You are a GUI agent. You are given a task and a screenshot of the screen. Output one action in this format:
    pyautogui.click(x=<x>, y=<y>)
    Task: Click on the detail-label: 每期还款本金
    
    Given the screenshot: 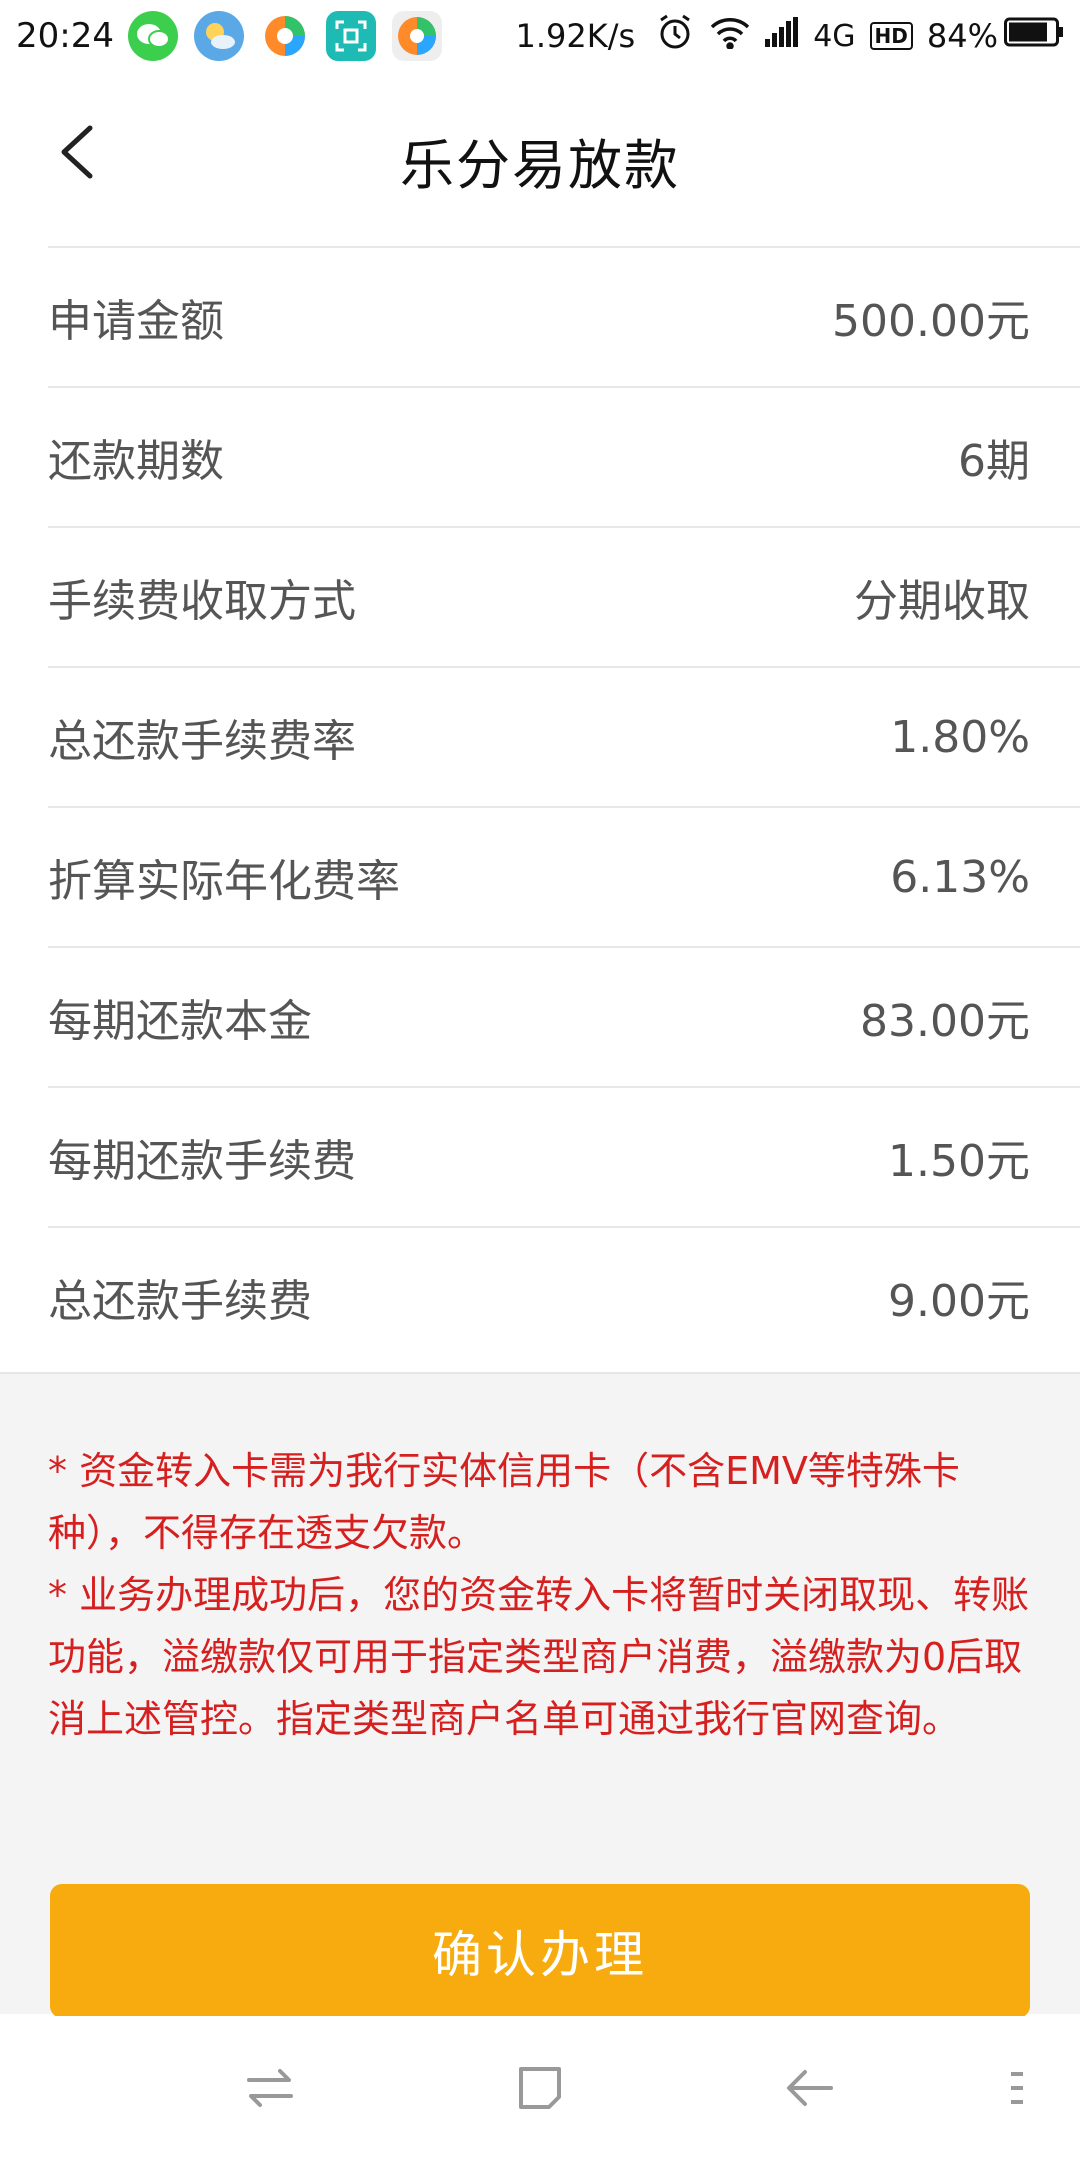 What is the action you would take?
    pyautogui.click(x=180, y=1021)
    